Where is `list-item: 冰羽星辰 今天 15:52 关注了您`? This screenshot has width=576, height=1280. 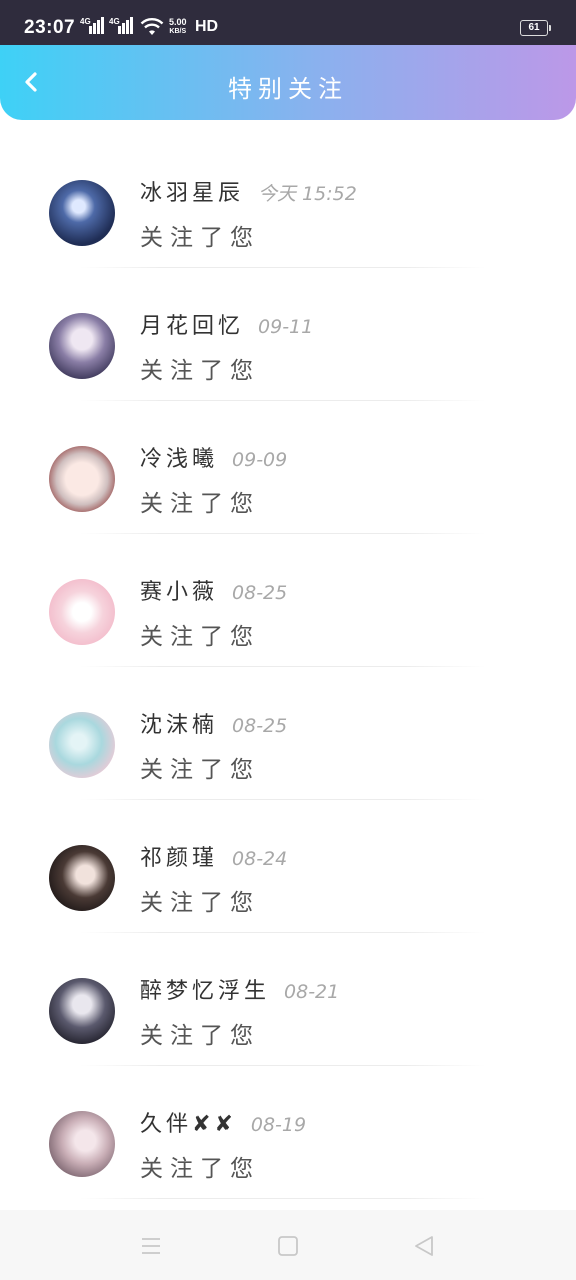
list-item: 冰羽星辰 今天 15:52 关注了您 is located at coordinates (288, 201).